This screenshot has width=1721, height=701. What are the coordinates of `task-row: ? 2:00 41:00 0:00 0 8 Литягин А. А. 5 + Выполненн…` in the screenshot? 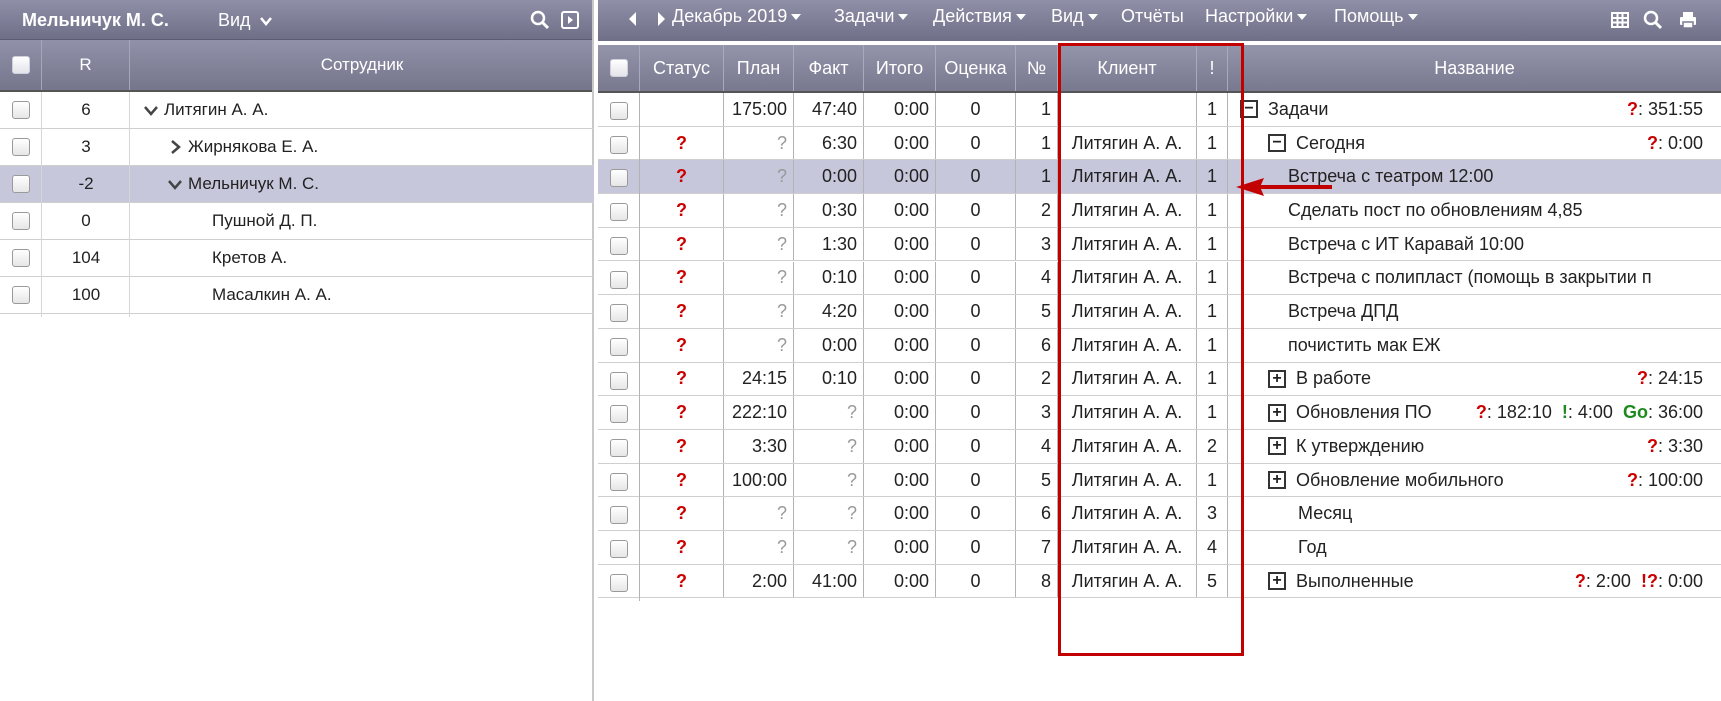 It's located at (1159, 582).